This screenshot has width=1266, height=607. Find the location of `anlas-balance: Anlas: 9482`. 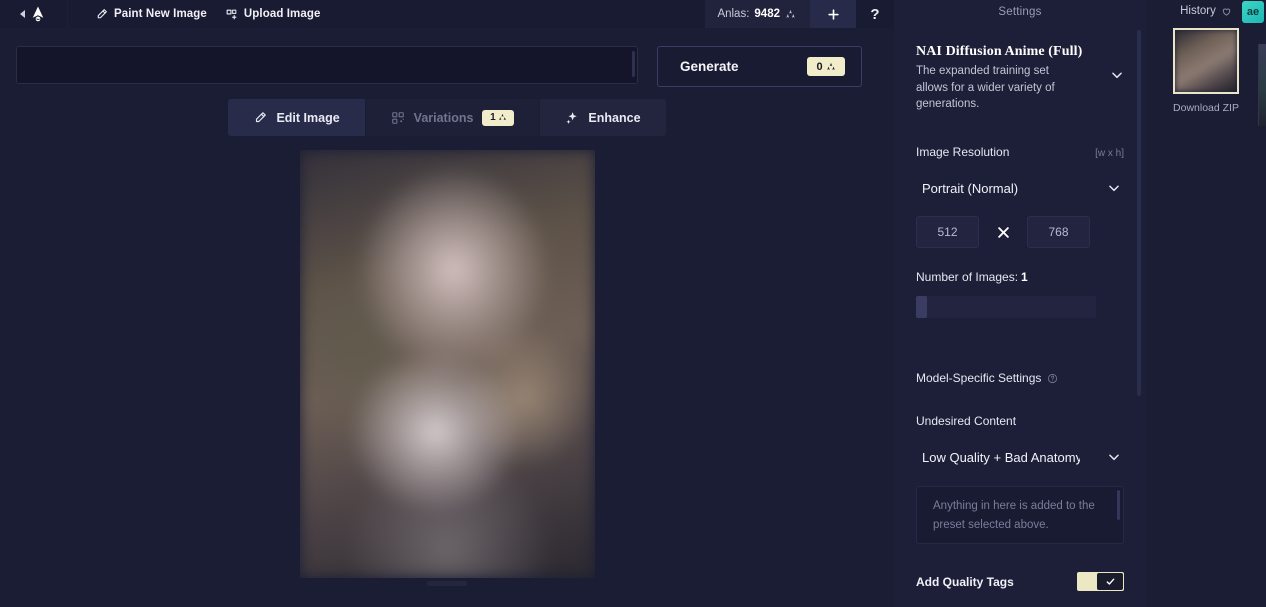

anlas-balance: Anlas: 9482 is located at coordinates (757, 14).